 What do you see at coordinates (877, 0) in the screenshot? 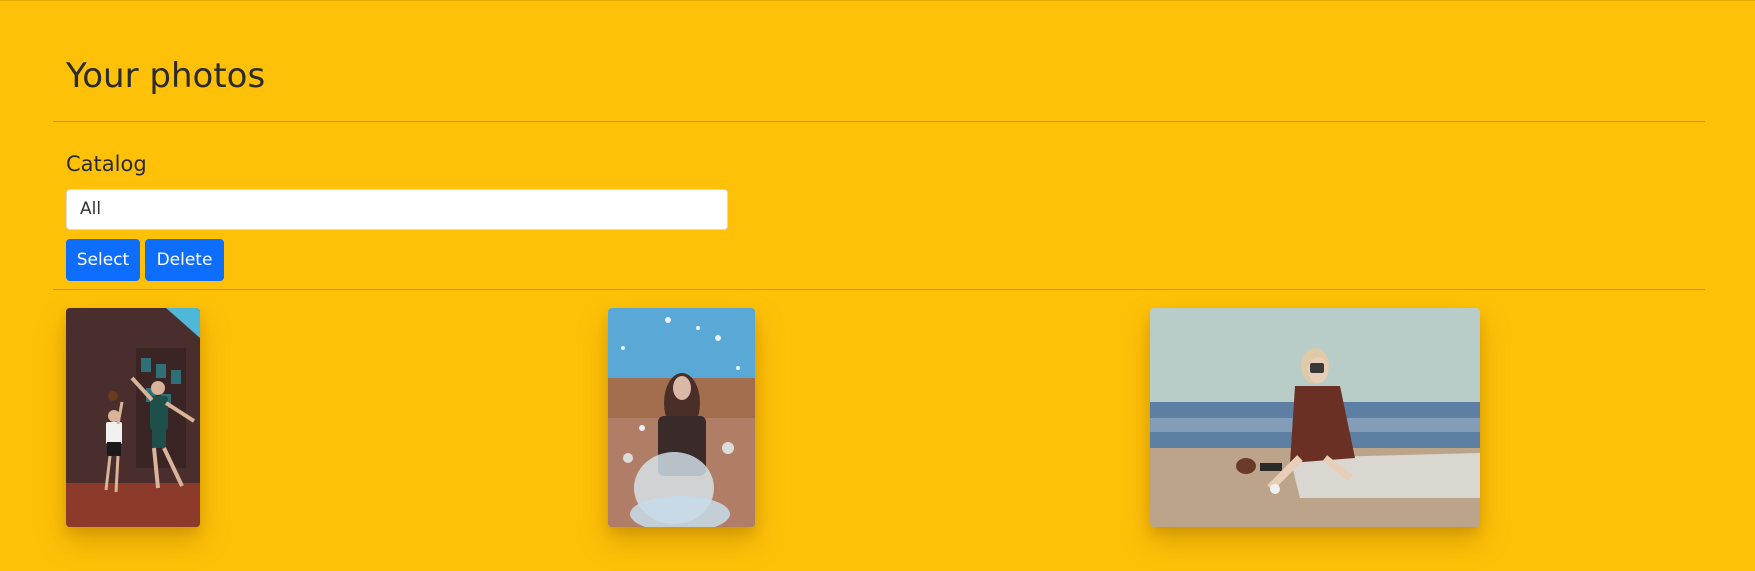
I see `top-border` at bounding box center [877, 0].